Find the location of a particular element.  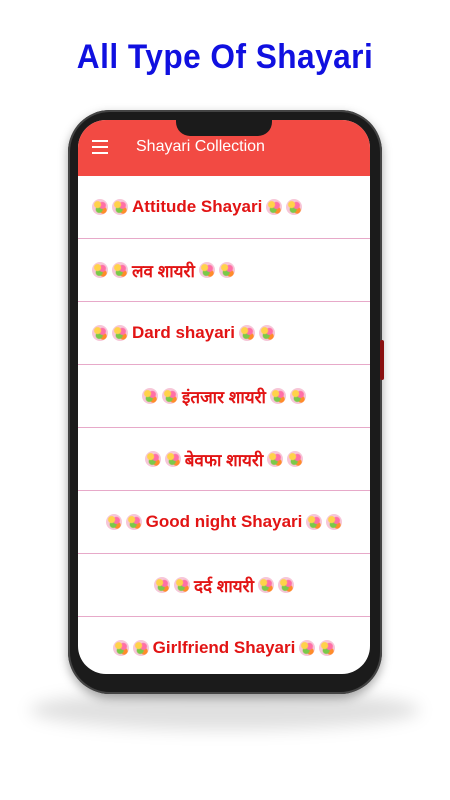

list-item-label: Good night Shayari is located at coordinates (224, 521).